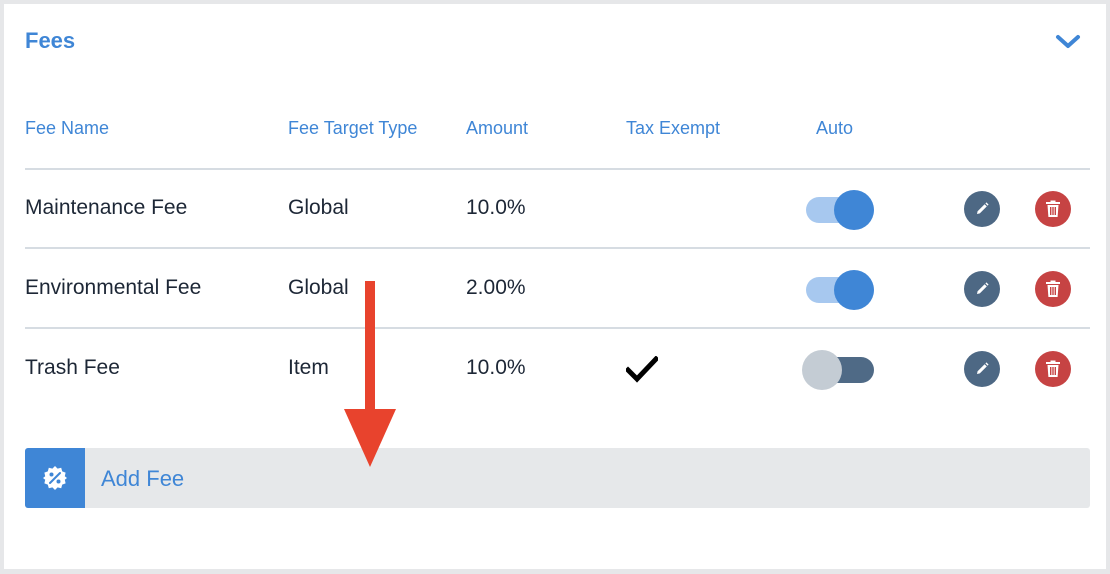  I want to click on fee-name-cell: Trash Fee, so click(72, 367).